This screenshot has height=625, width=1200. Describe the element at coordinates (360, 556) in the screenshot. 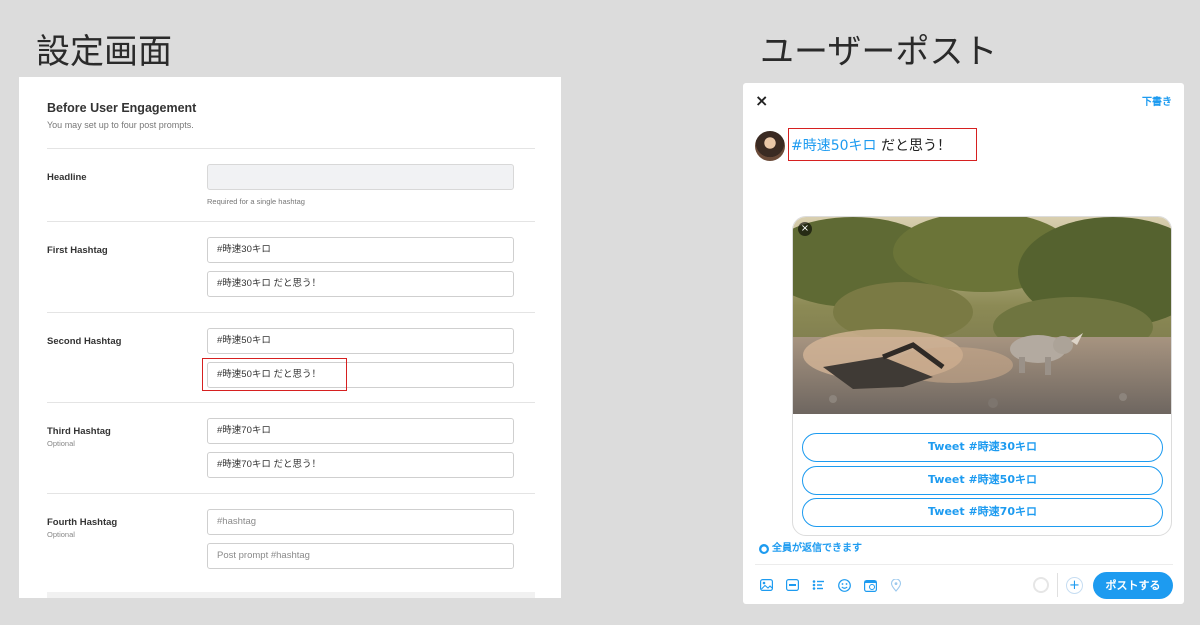

I see `fourth-prompt-input: Post prompt #hashtag` at that location.